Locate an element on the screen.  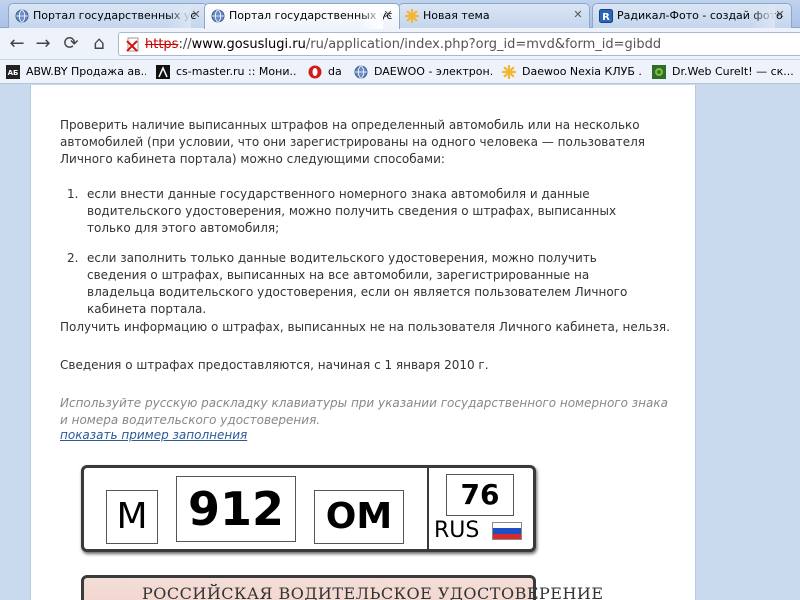
tab-title: Новая тема is located at coordinates (456, 15).